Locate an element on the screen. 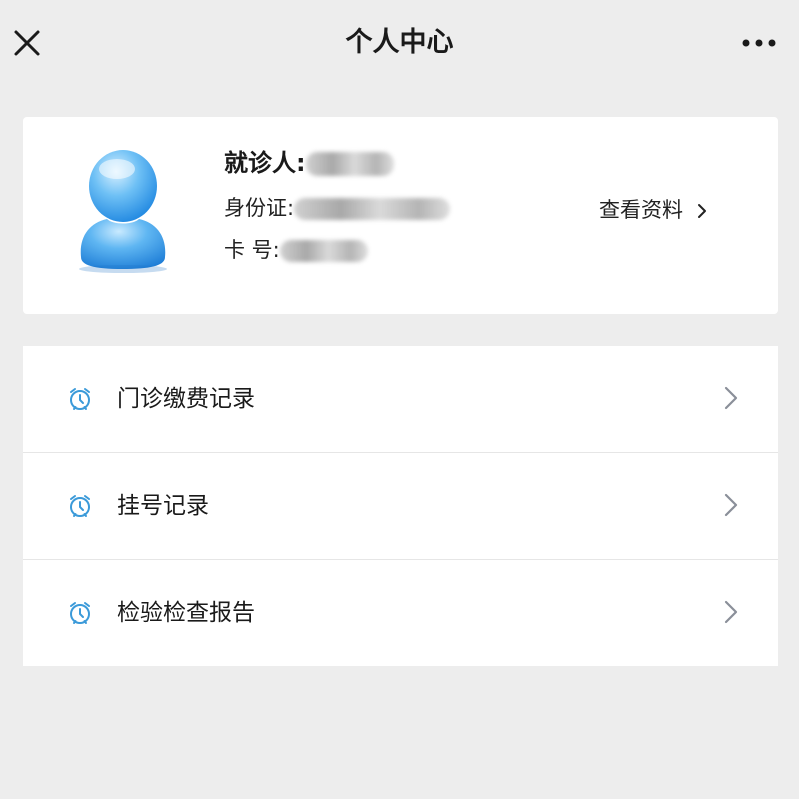  view-profile-link: 查看资料 is located at coordinates (653, 210).